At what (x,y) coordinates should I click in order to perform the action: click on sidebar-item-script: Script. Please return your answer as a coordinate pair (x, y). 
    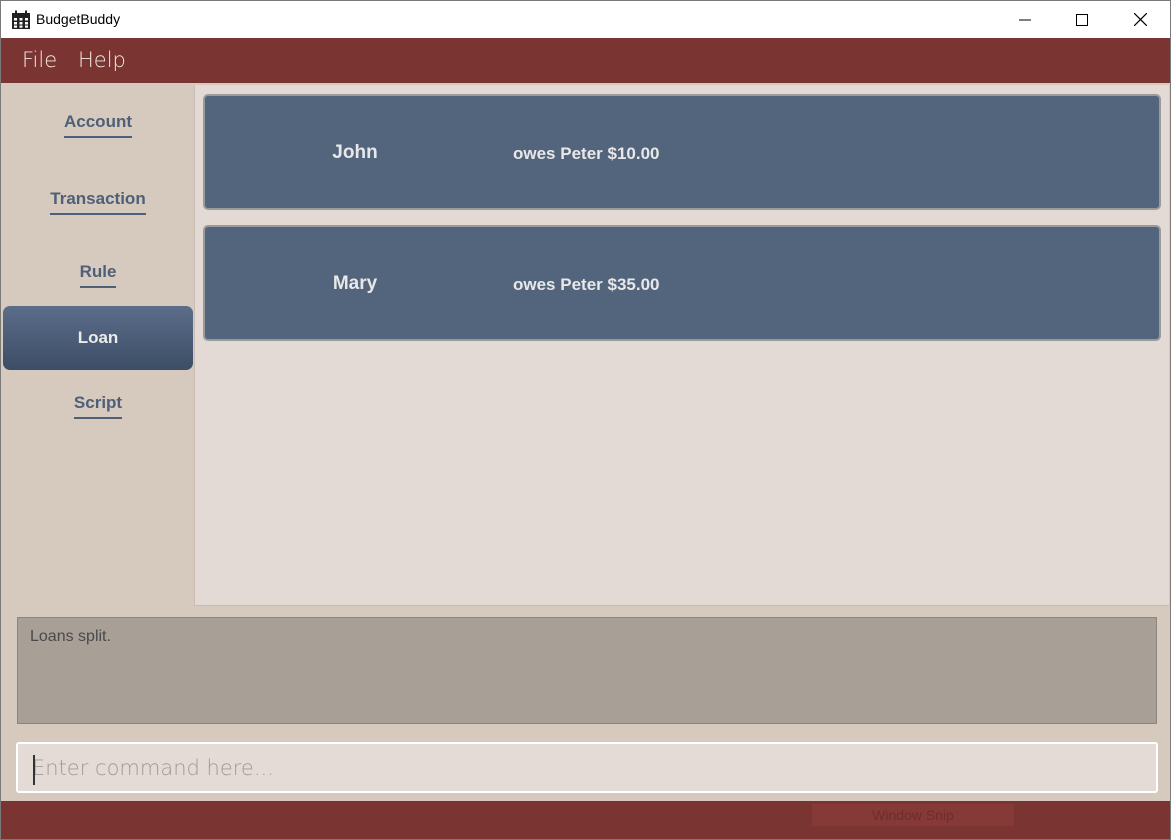
    Looking at the image, I should click on (98, 406).